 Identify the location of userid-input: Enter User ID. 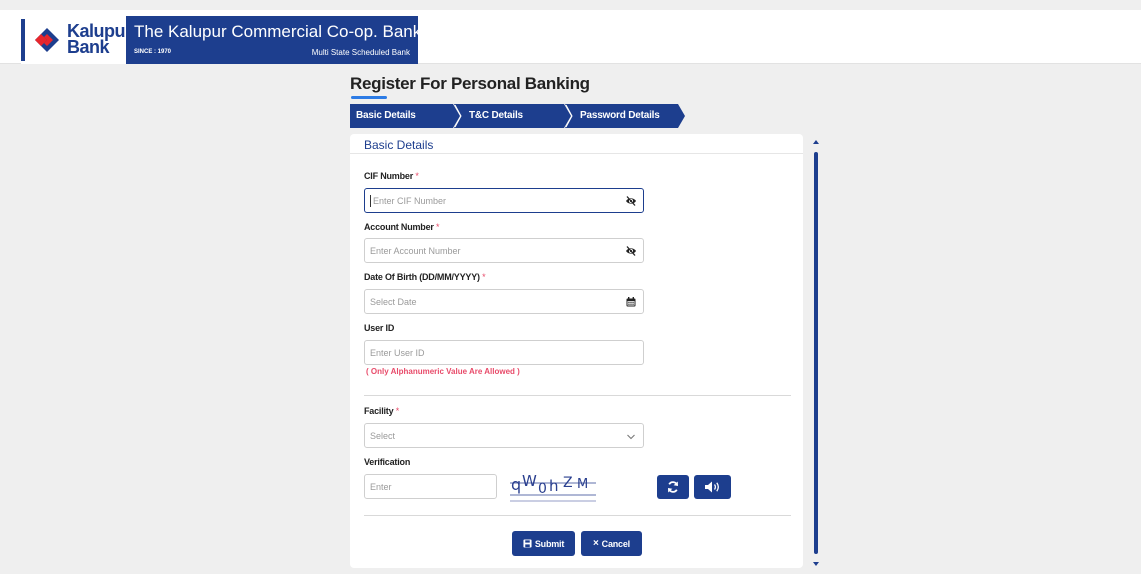
(504, 352).